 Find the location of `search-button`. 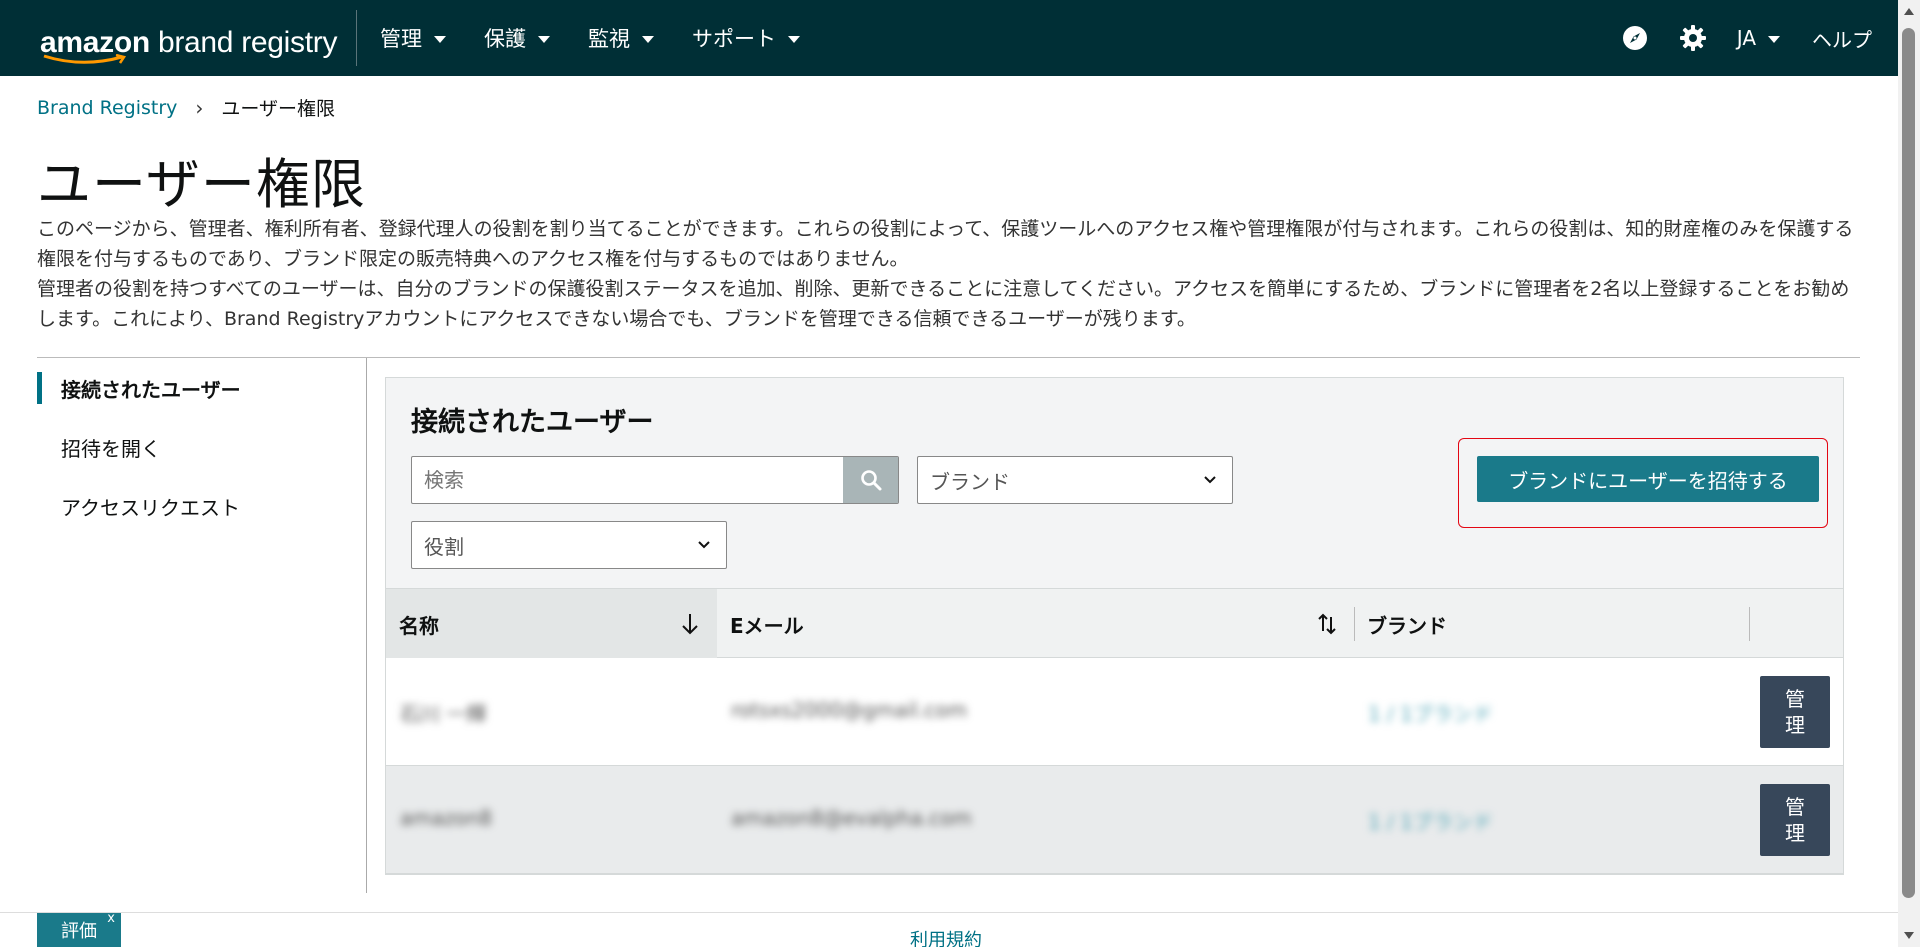

search-button is located at coordinates (870, 480).